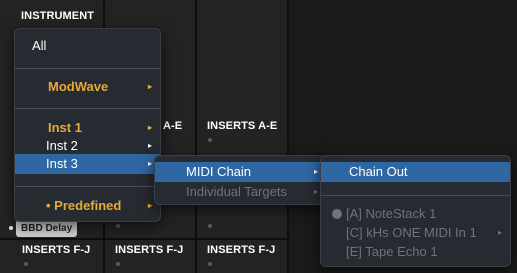  What do you see at coordinates (58, 16) in the screenshot?
I see `header-instrument: INSTRUMENT` at bounding box center [58, 16].